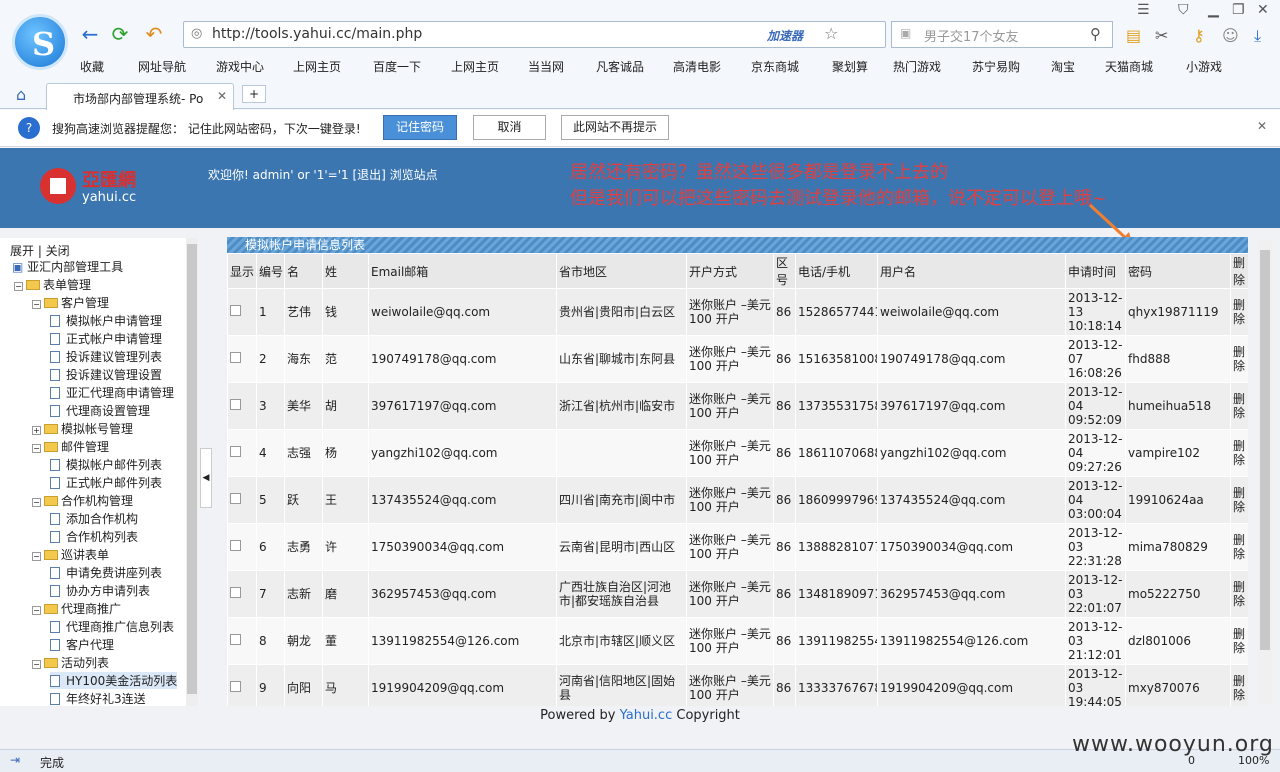  I want to click on tree-root: ▣ 亚汇内部管理工具, so click(67, 266).